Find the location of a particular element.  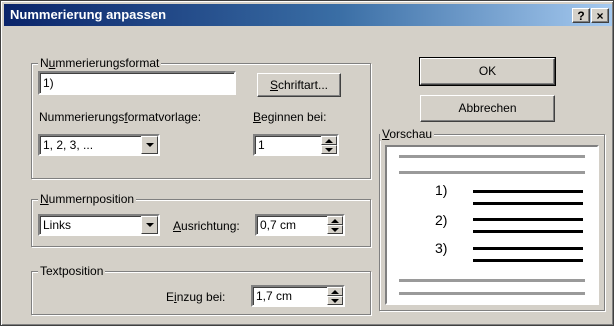

indent-spin-buttons is located at coordinates (335, 296).